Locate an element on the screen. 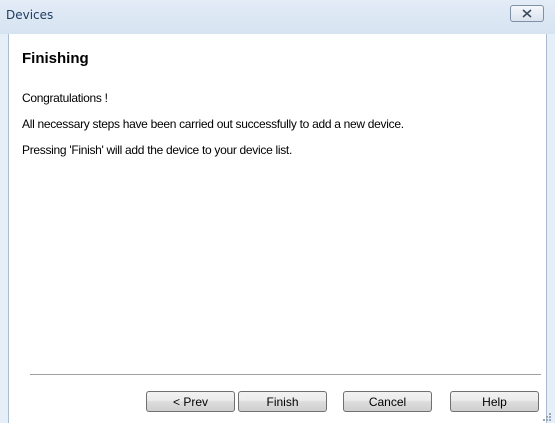  help-button: Help is located at coordinates (494, 401).